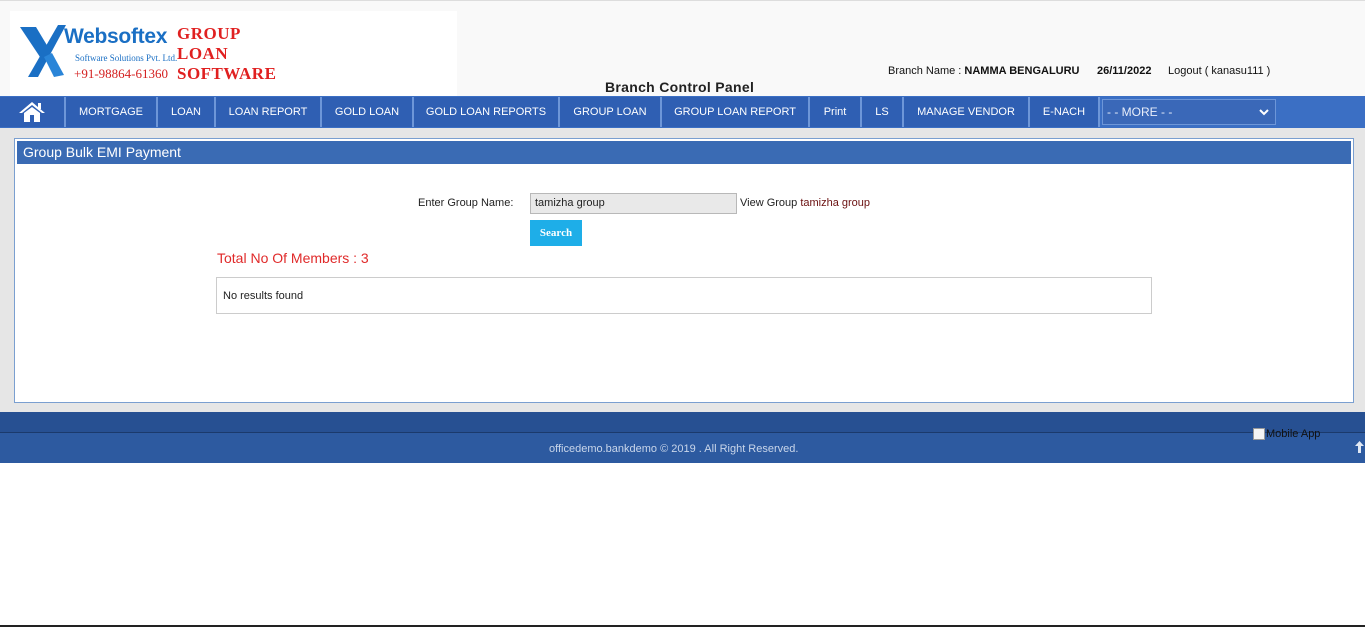 Image resolution: width=1365 pixels, height=627 pixels. Describe the element at coordinates (1293, 434) in the screenshot. I see `mobile-app-alt-text: Mobile App` at that location.